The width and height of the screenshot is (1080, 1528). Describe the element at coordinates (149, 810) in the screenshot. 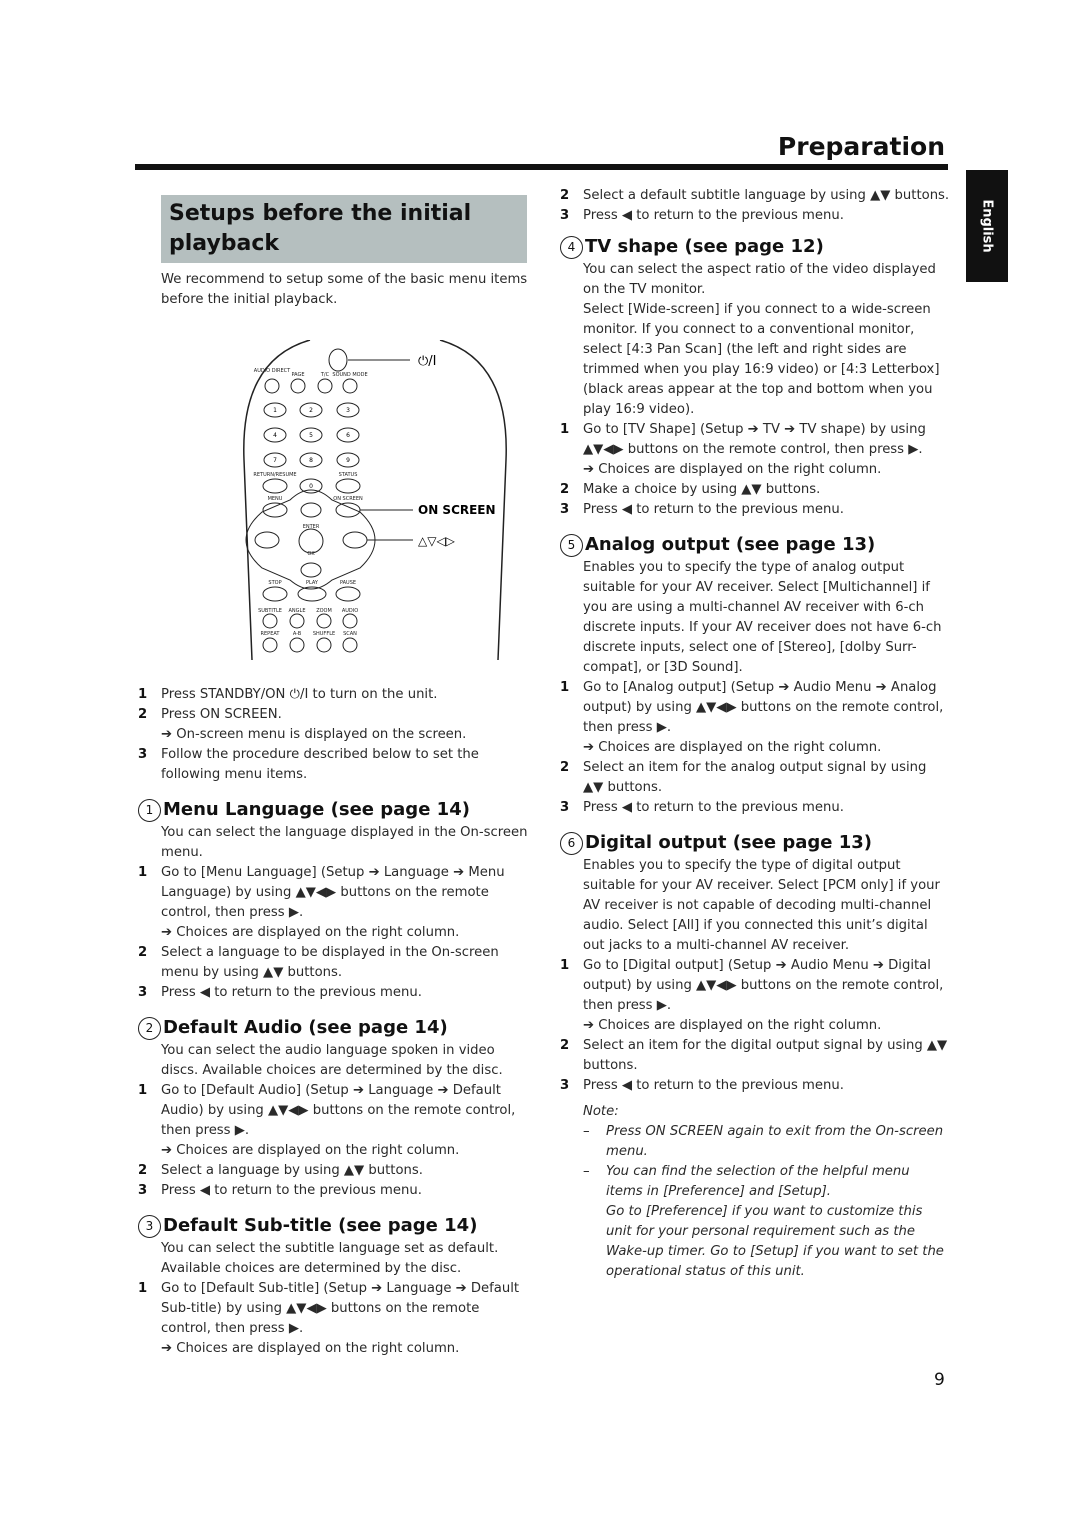

I see `circled-number-icon: 1` at that location.